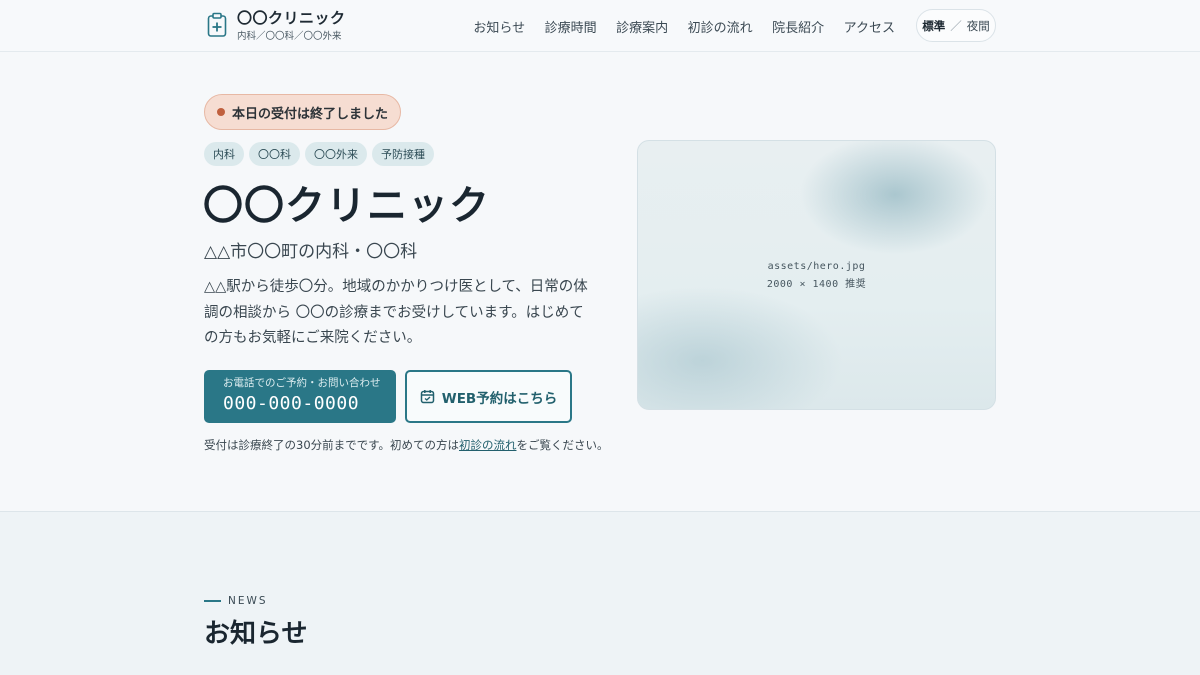 This screenshot has width=1200, height=675. I want to click on eyebrow-line, so click(212, 601).